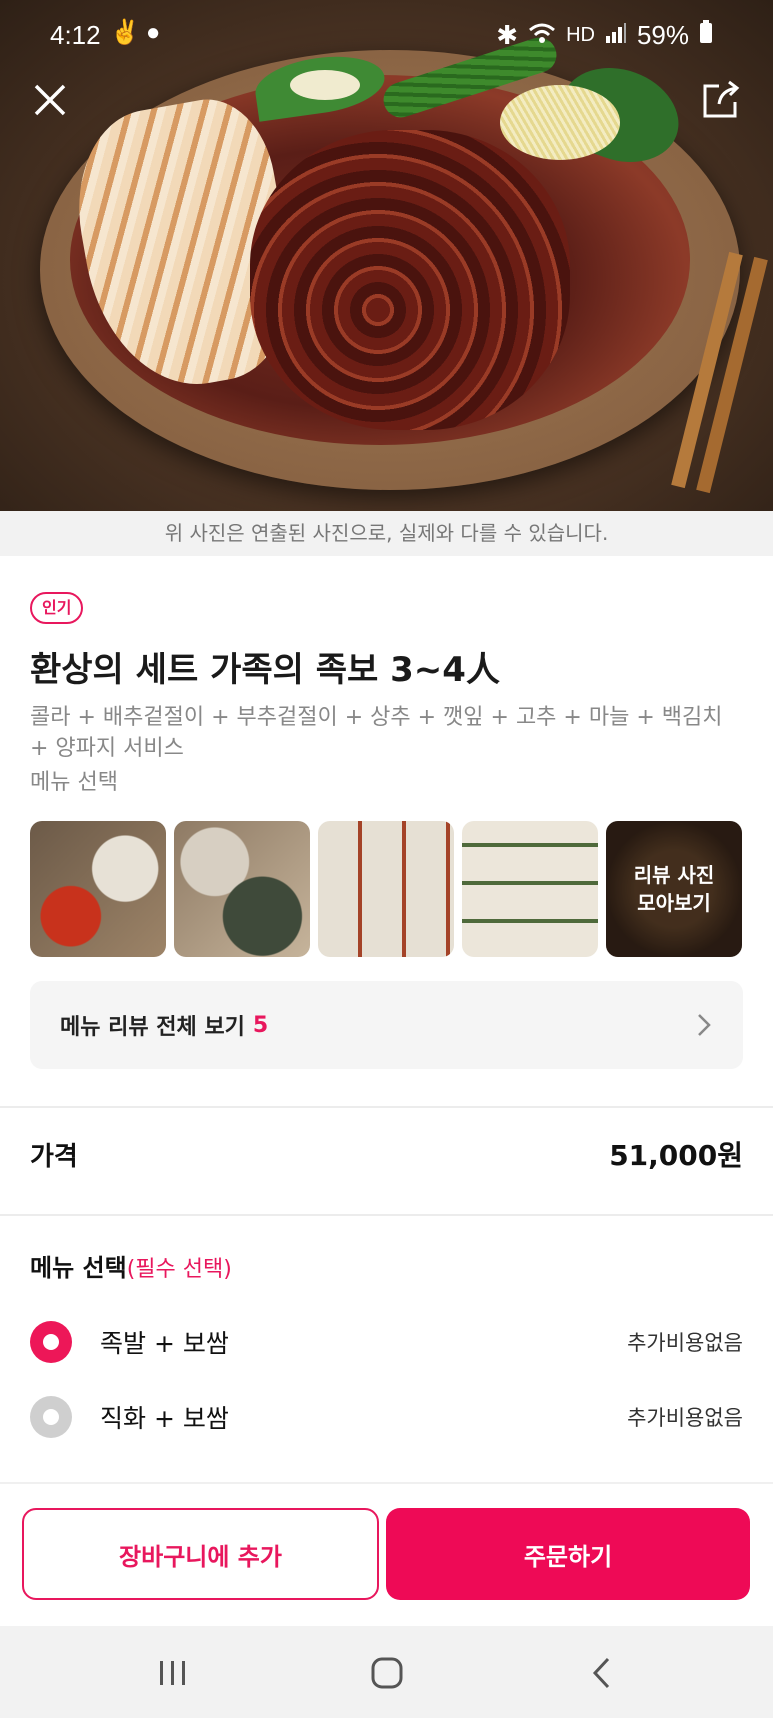 The width and height of the screenshot is (773, 1718). I want to click on price-row: 가격 51,000원, so click(386, 1154).